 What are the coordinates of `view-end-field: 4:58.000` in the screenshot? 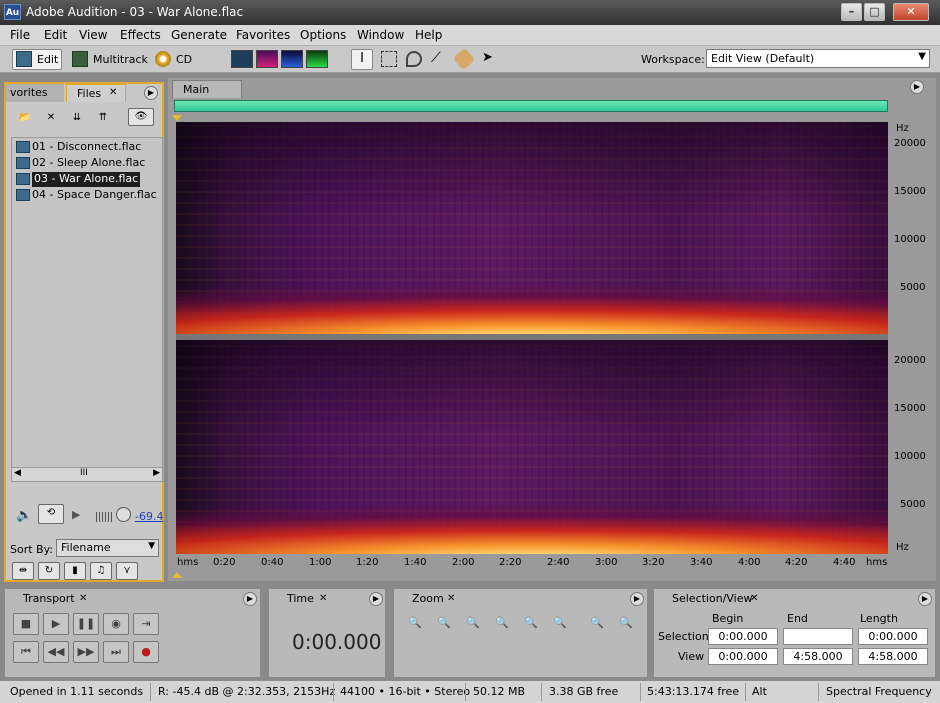 It's located at (818, 656).